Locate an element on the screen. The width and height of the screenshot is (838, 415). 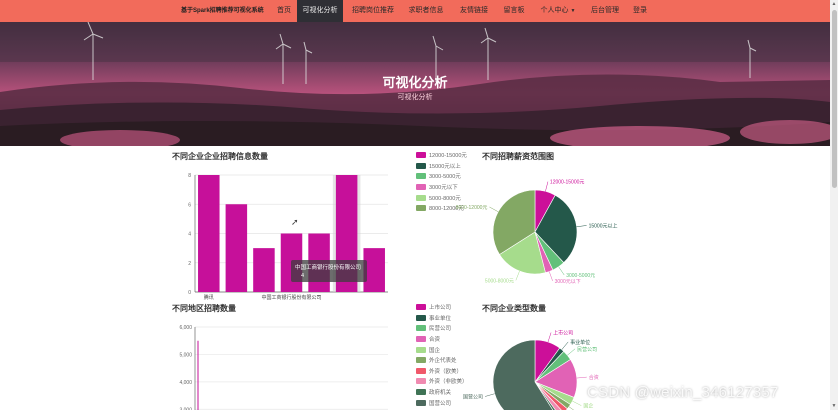
tooltip-name: 中国工商银行股份有限公司 is located at coordinates (329, 267).